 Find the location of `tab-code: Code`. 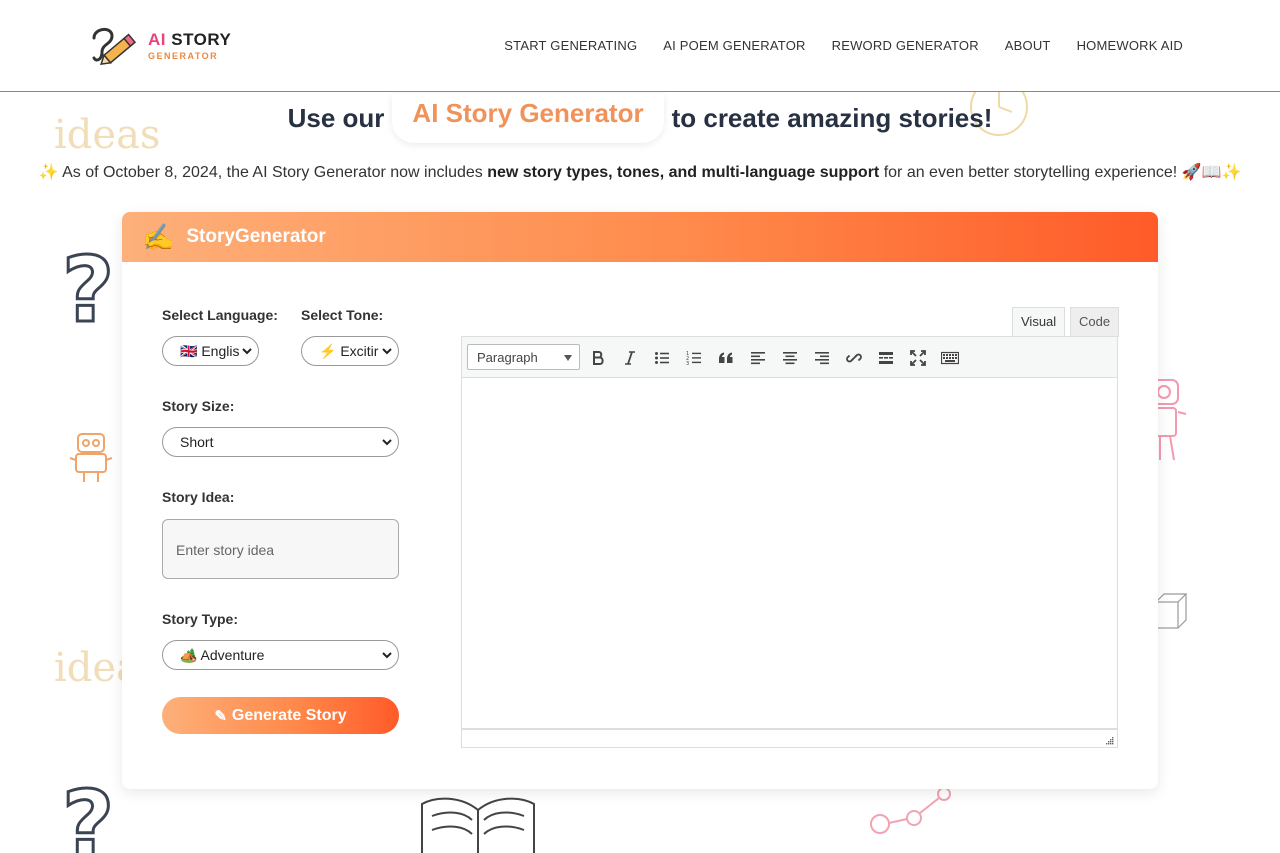

tab-code: Code is located at coordinates (1095, 322).